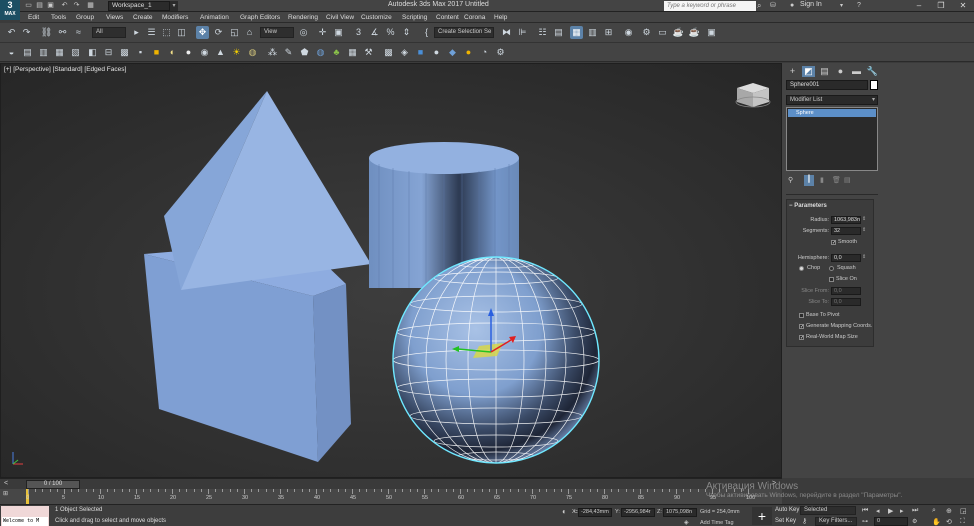 Image resolution: width=974 pixels, height=526 pixels. What do you see at coordinates (468, 52) in the screenshot?
I see `light-bulb-icon: ●` at bounding box center [468, 52].